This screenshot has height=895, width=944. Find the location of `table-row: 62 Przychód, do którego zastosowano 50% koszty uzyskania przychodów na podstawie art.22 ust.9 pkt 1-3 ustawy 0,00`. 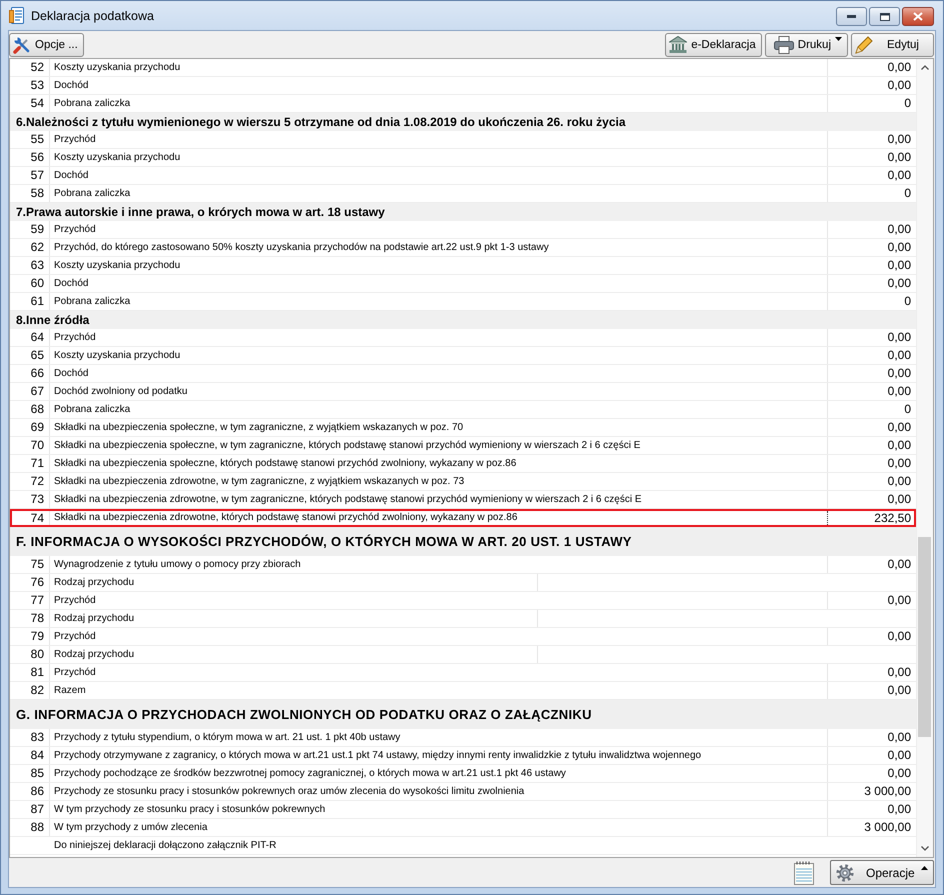

table-row: 62 Przychód, do którego zastosowano 50% koszty uzyskania przychodów na podstawie art.22 ust.9 pkt 1-3 ustawy 0,00 is located at coordinates (463, 248).